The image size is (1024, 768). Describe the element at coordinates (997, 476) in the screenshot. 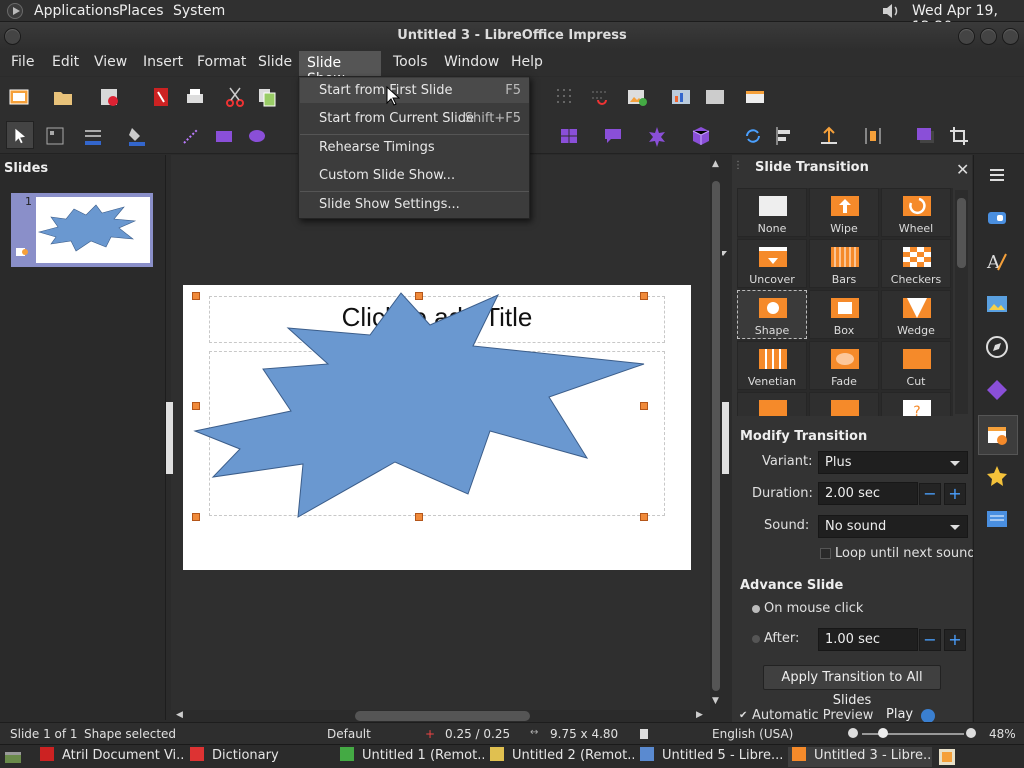

I see `custom-animation-icon` at that location.